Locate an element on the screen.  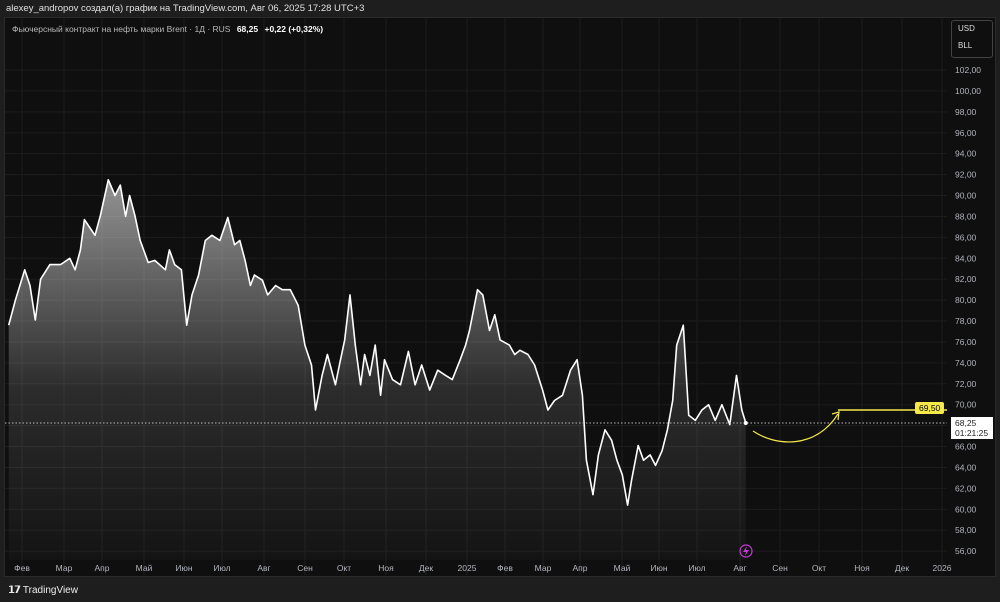
y-tick-label: 84,00 is located at coordinates (966, 258).